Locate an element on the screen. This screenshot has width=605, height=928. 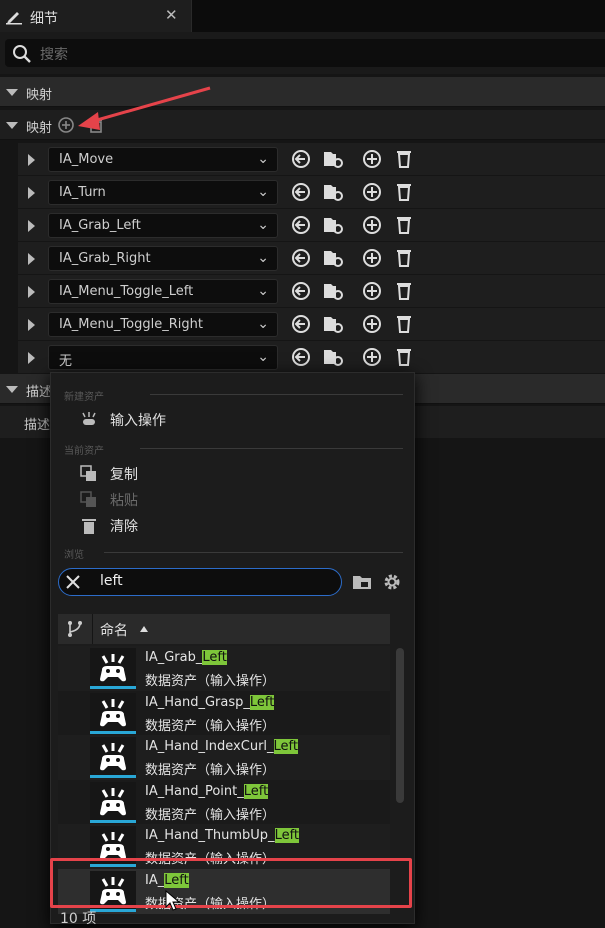
asset-list-item: IA_Hand_IndexCurl_Left 数据资产（输入操作） is located at coordinates (224, 757).